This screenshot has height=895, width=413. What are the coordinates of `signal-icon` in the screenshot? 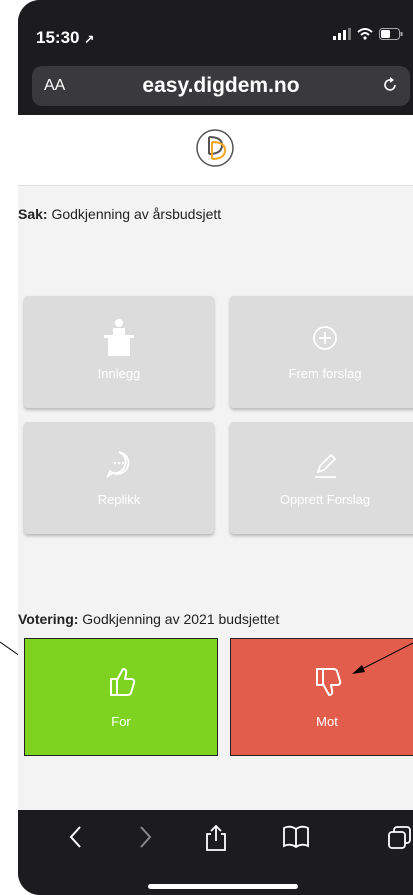 It's located at (342, 34).